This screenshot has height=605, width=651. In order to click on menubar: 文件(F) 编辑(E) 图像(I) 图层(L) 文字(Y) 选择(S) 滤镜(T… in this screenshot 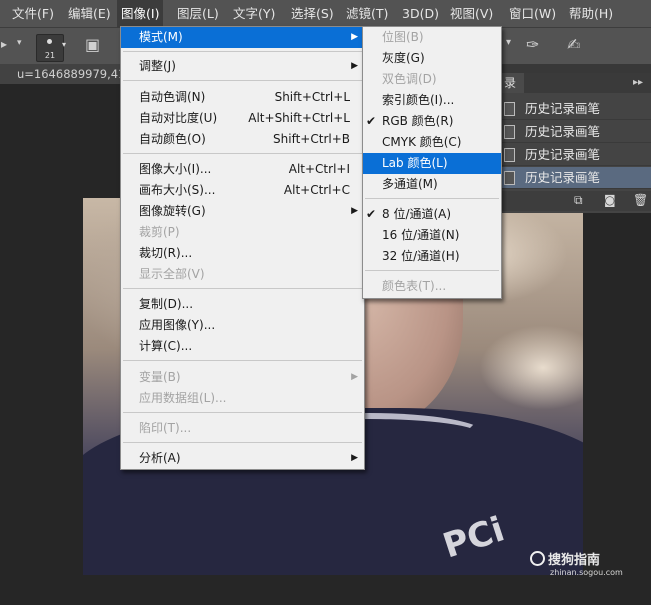, I will do `click(325, 13)`.